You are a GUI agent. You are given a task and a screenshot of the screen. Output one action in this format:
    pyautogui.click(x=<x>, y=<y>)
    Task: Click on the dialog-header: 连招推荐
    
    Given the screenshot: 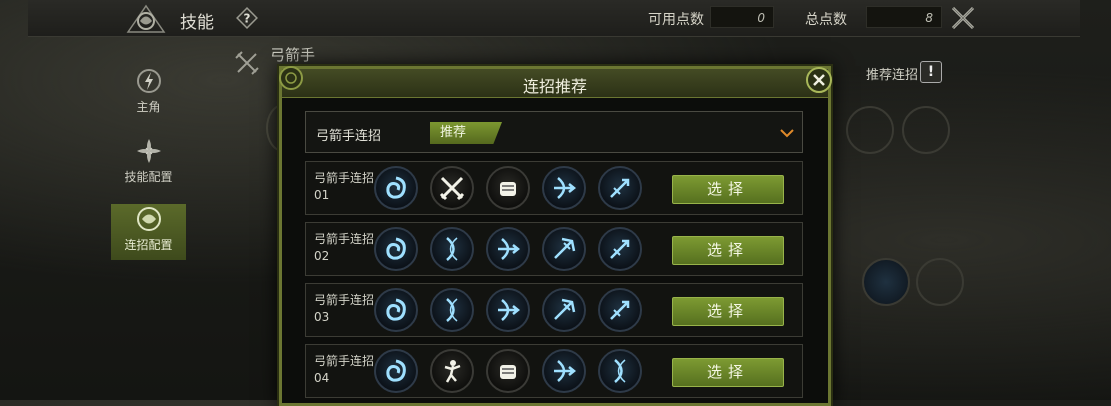 What is the action you would take?
    pyautogui.click(x=555, y=83)
    